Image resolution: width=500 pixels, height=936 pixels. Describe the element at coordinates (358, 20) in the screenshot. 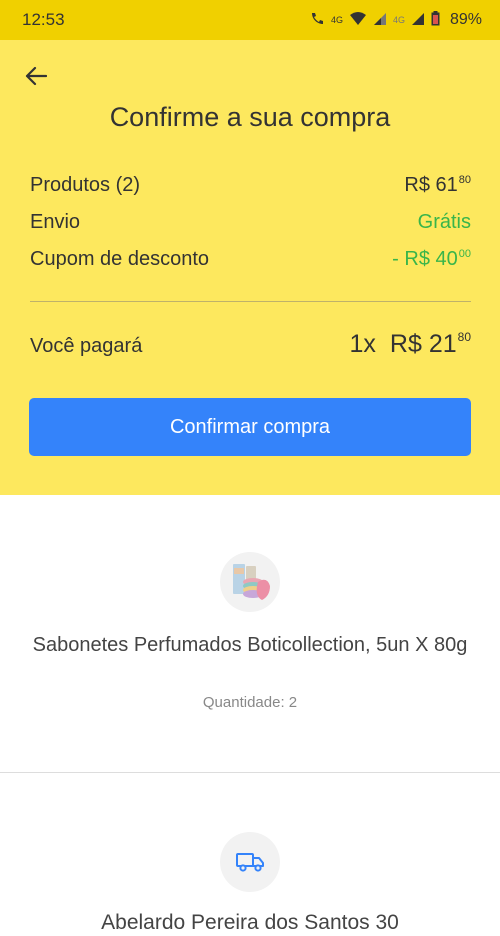

I see `wifi-icon` at that location.